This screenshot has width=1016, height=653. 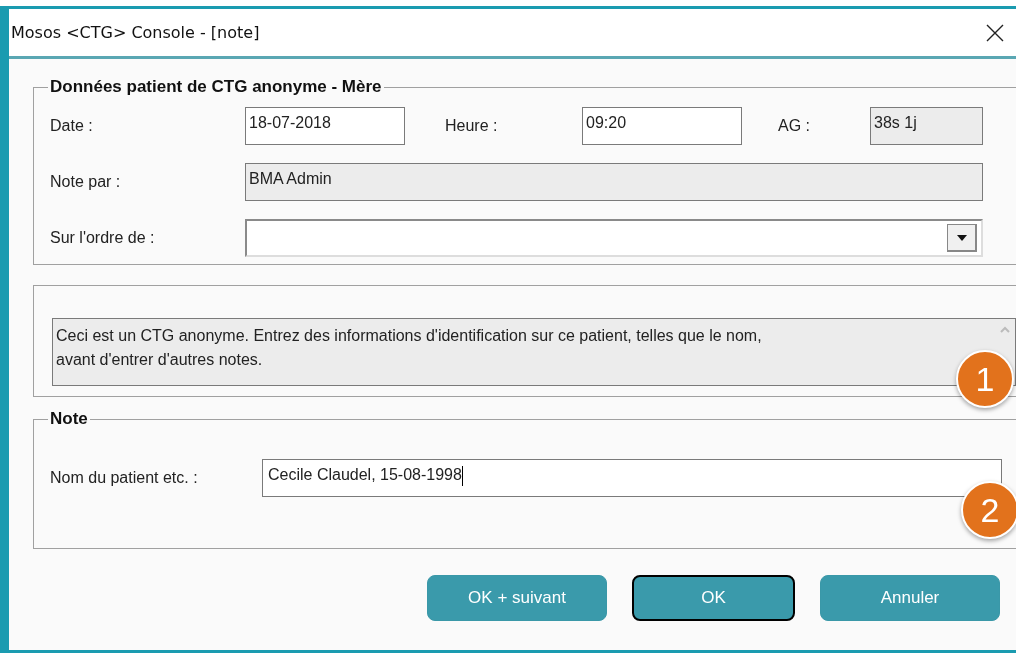 I want to click on group-title: Données patient de CTG anonyme - Mère, so click(x=216, y=87).